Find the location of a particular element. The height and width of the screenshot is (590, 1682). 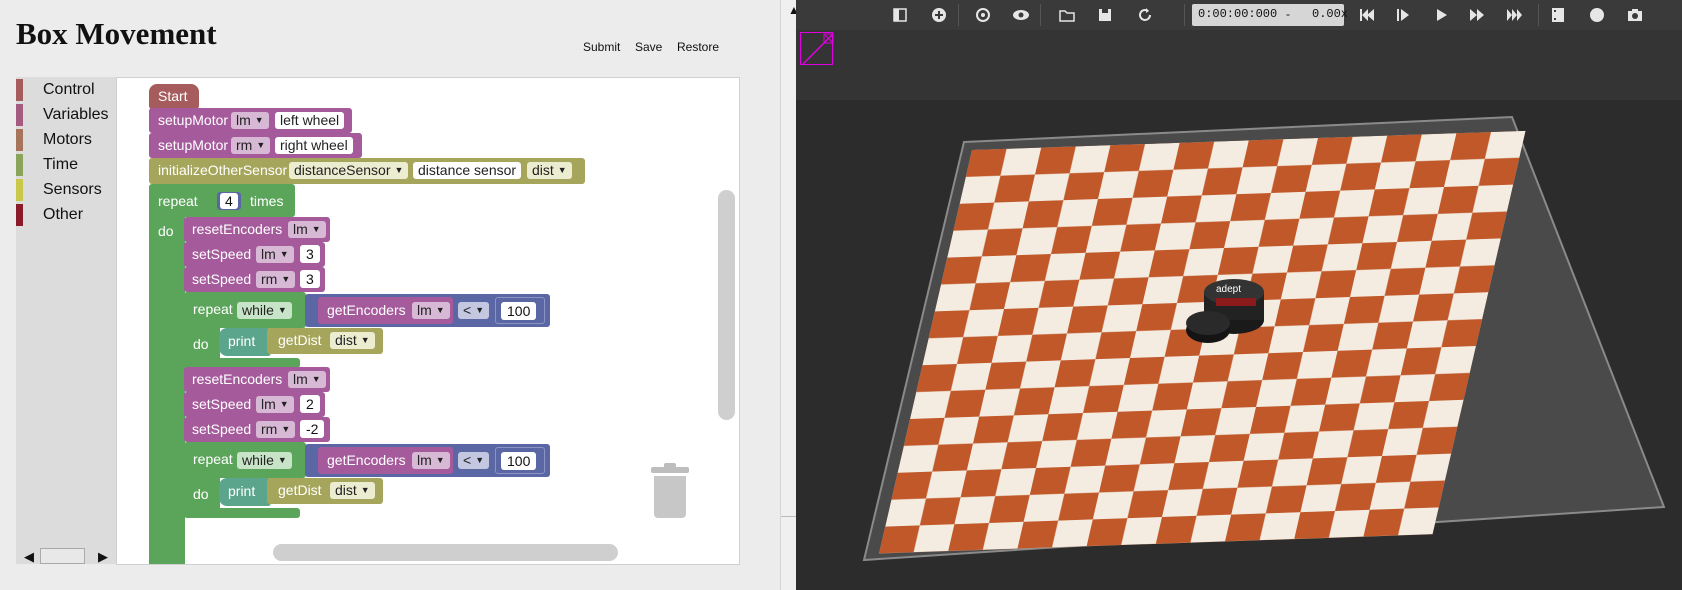

setup-motor-block: setupMotor rm ▼ right wheel is located at coordinates (255, 145).